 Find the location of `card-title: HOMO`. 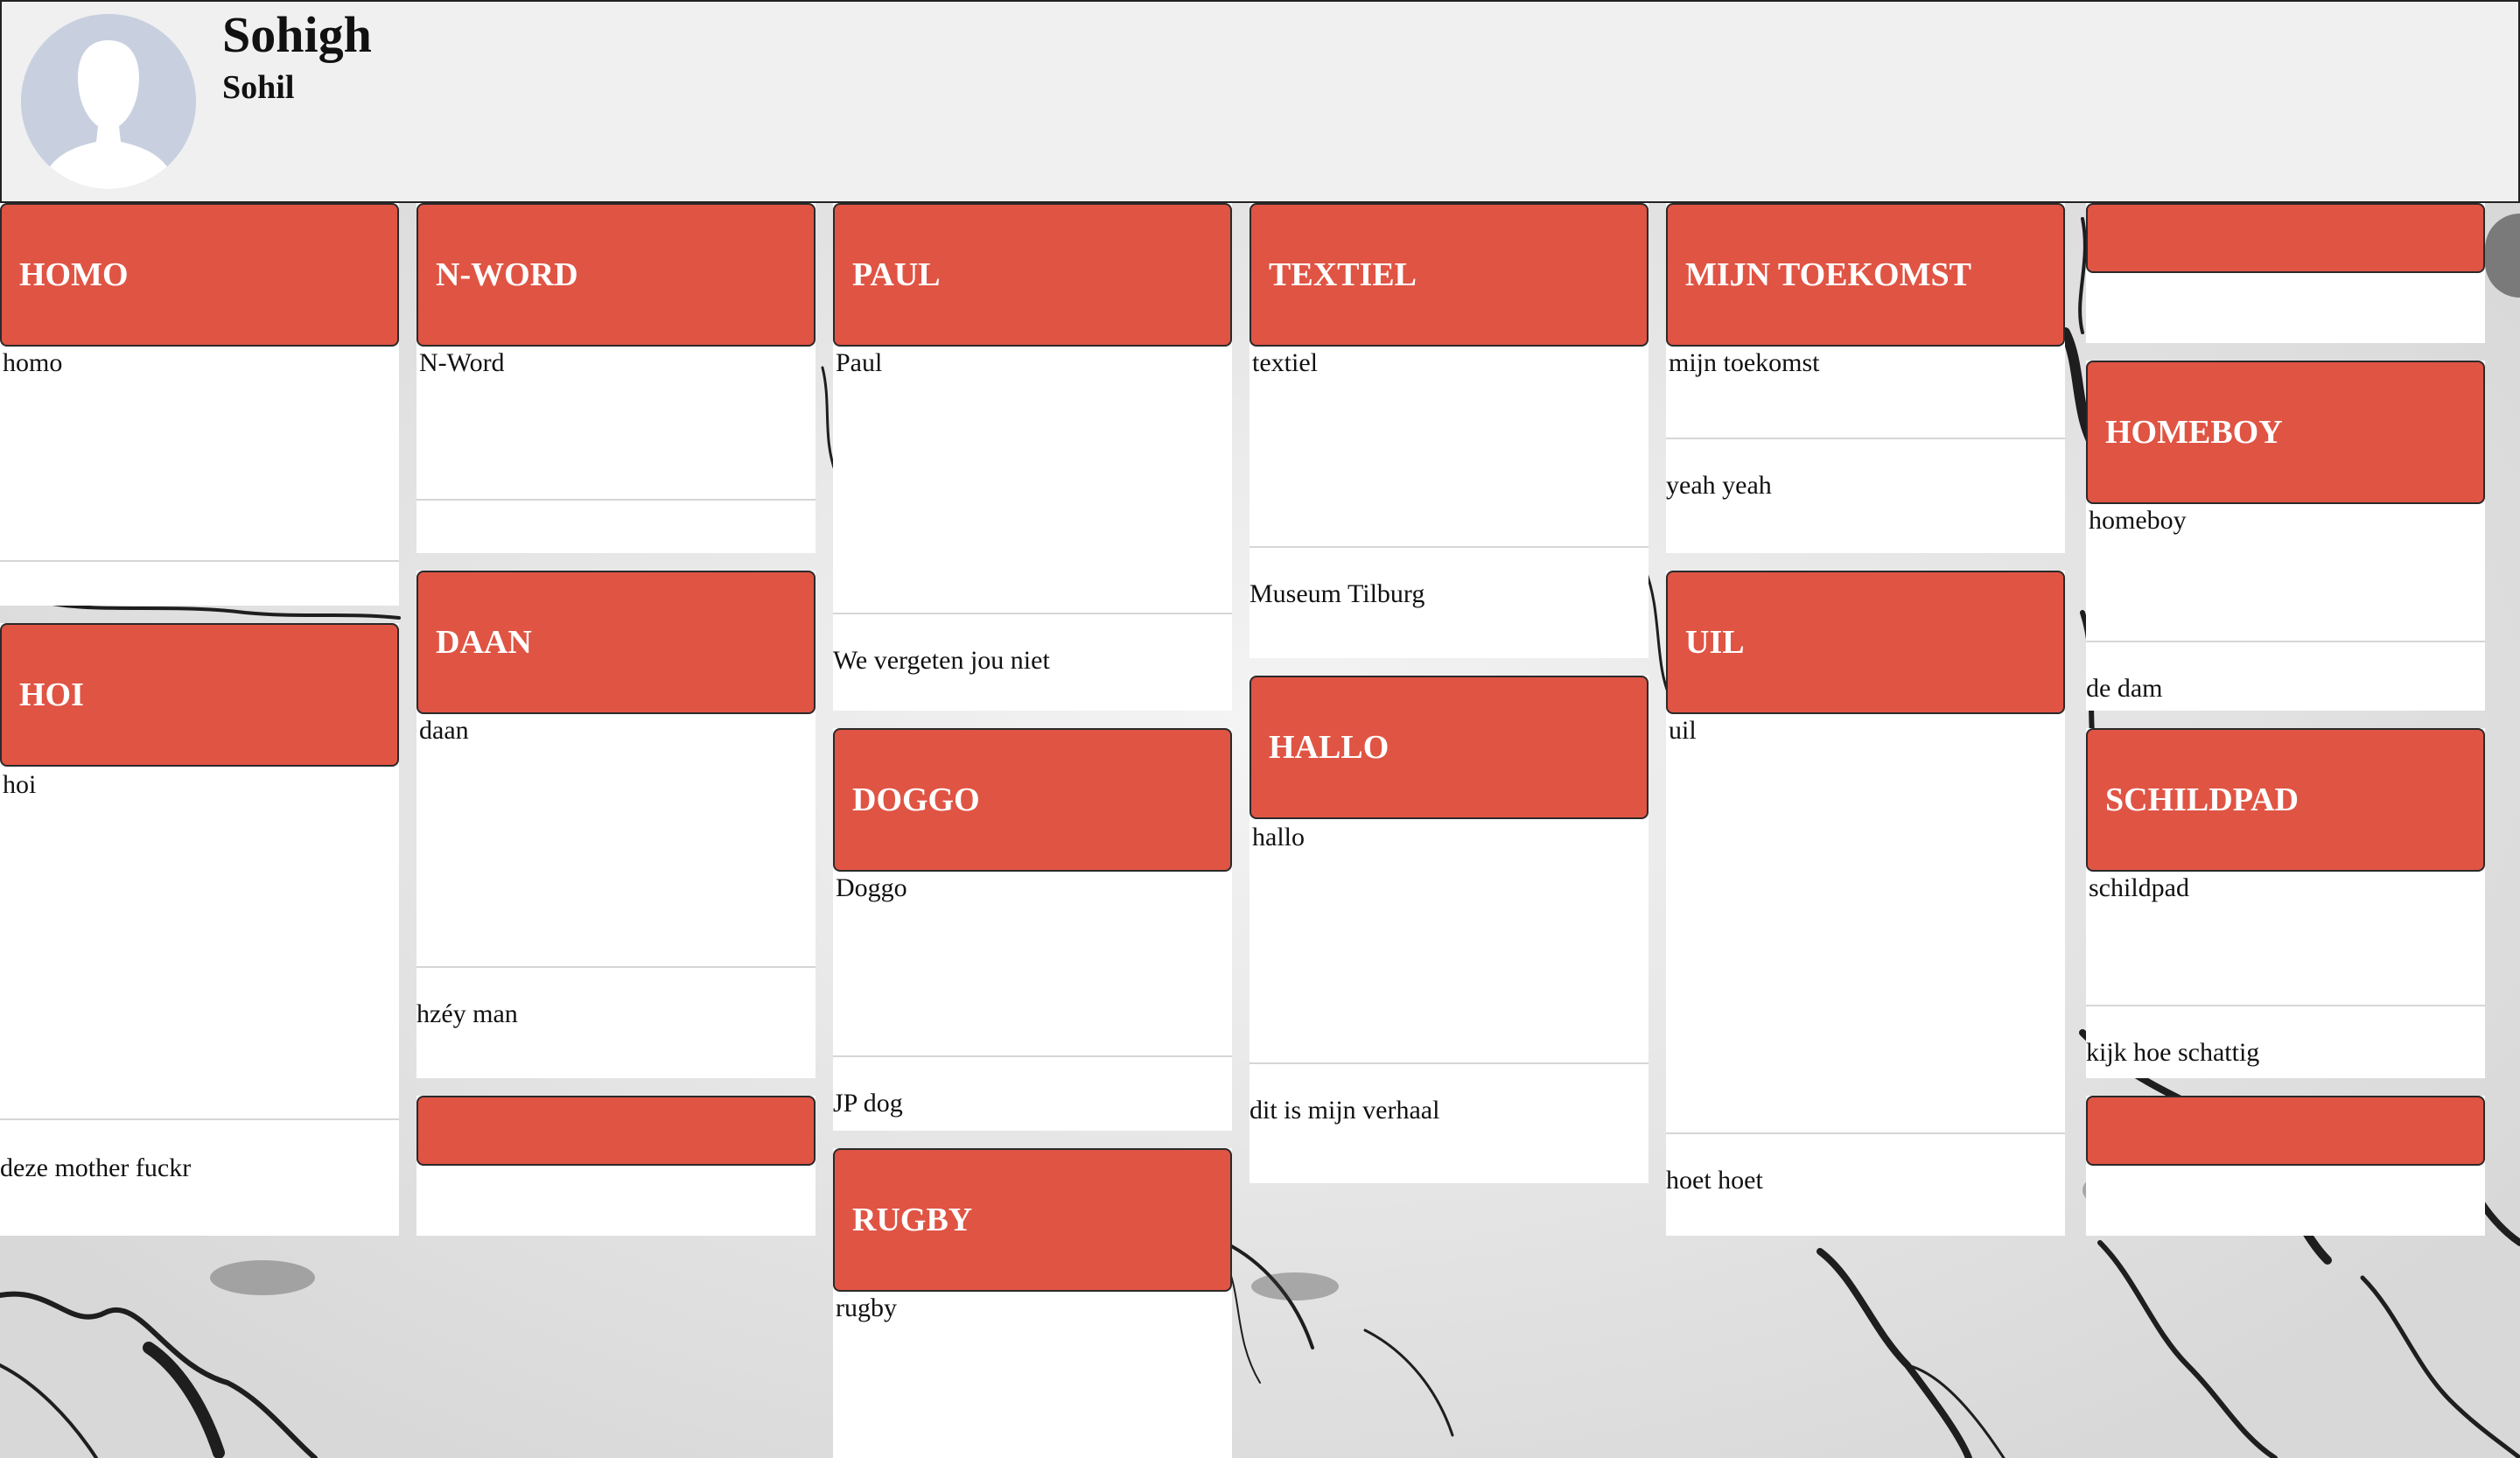

card-title: HOMO is located at coordinates (74, 274).